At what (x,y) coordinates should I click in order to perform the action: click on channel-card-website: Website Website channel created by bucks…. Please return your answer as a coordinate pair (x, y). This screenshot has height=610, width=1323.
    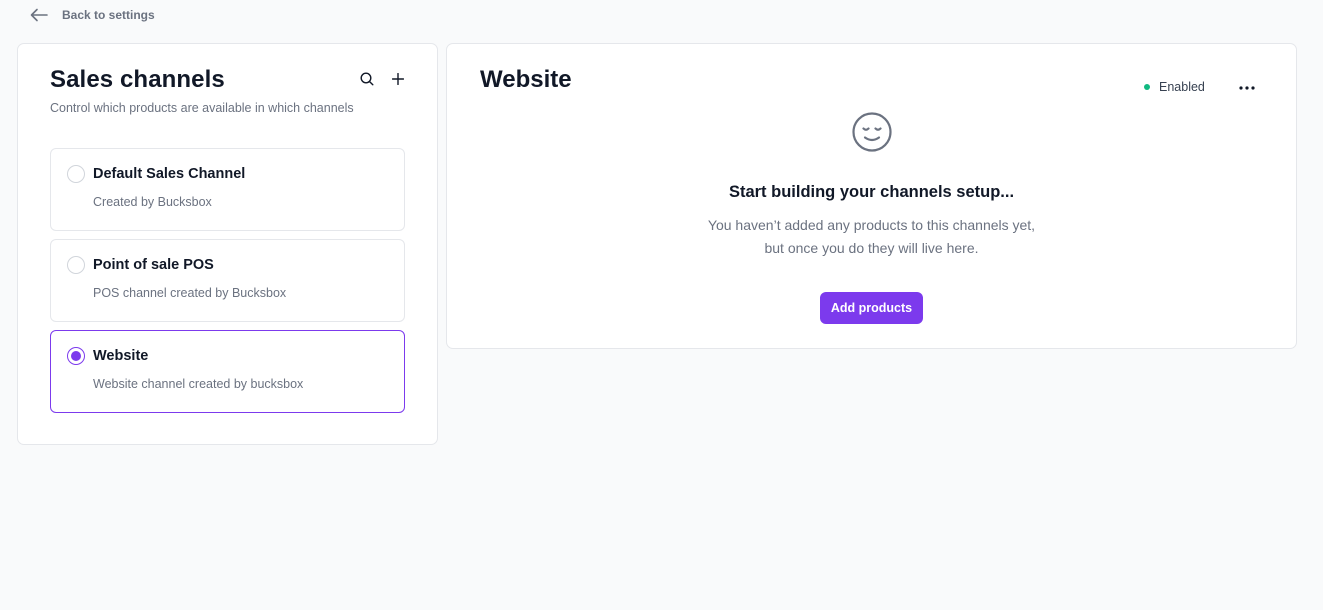
    Looking at the image, I should click on (227, 371).